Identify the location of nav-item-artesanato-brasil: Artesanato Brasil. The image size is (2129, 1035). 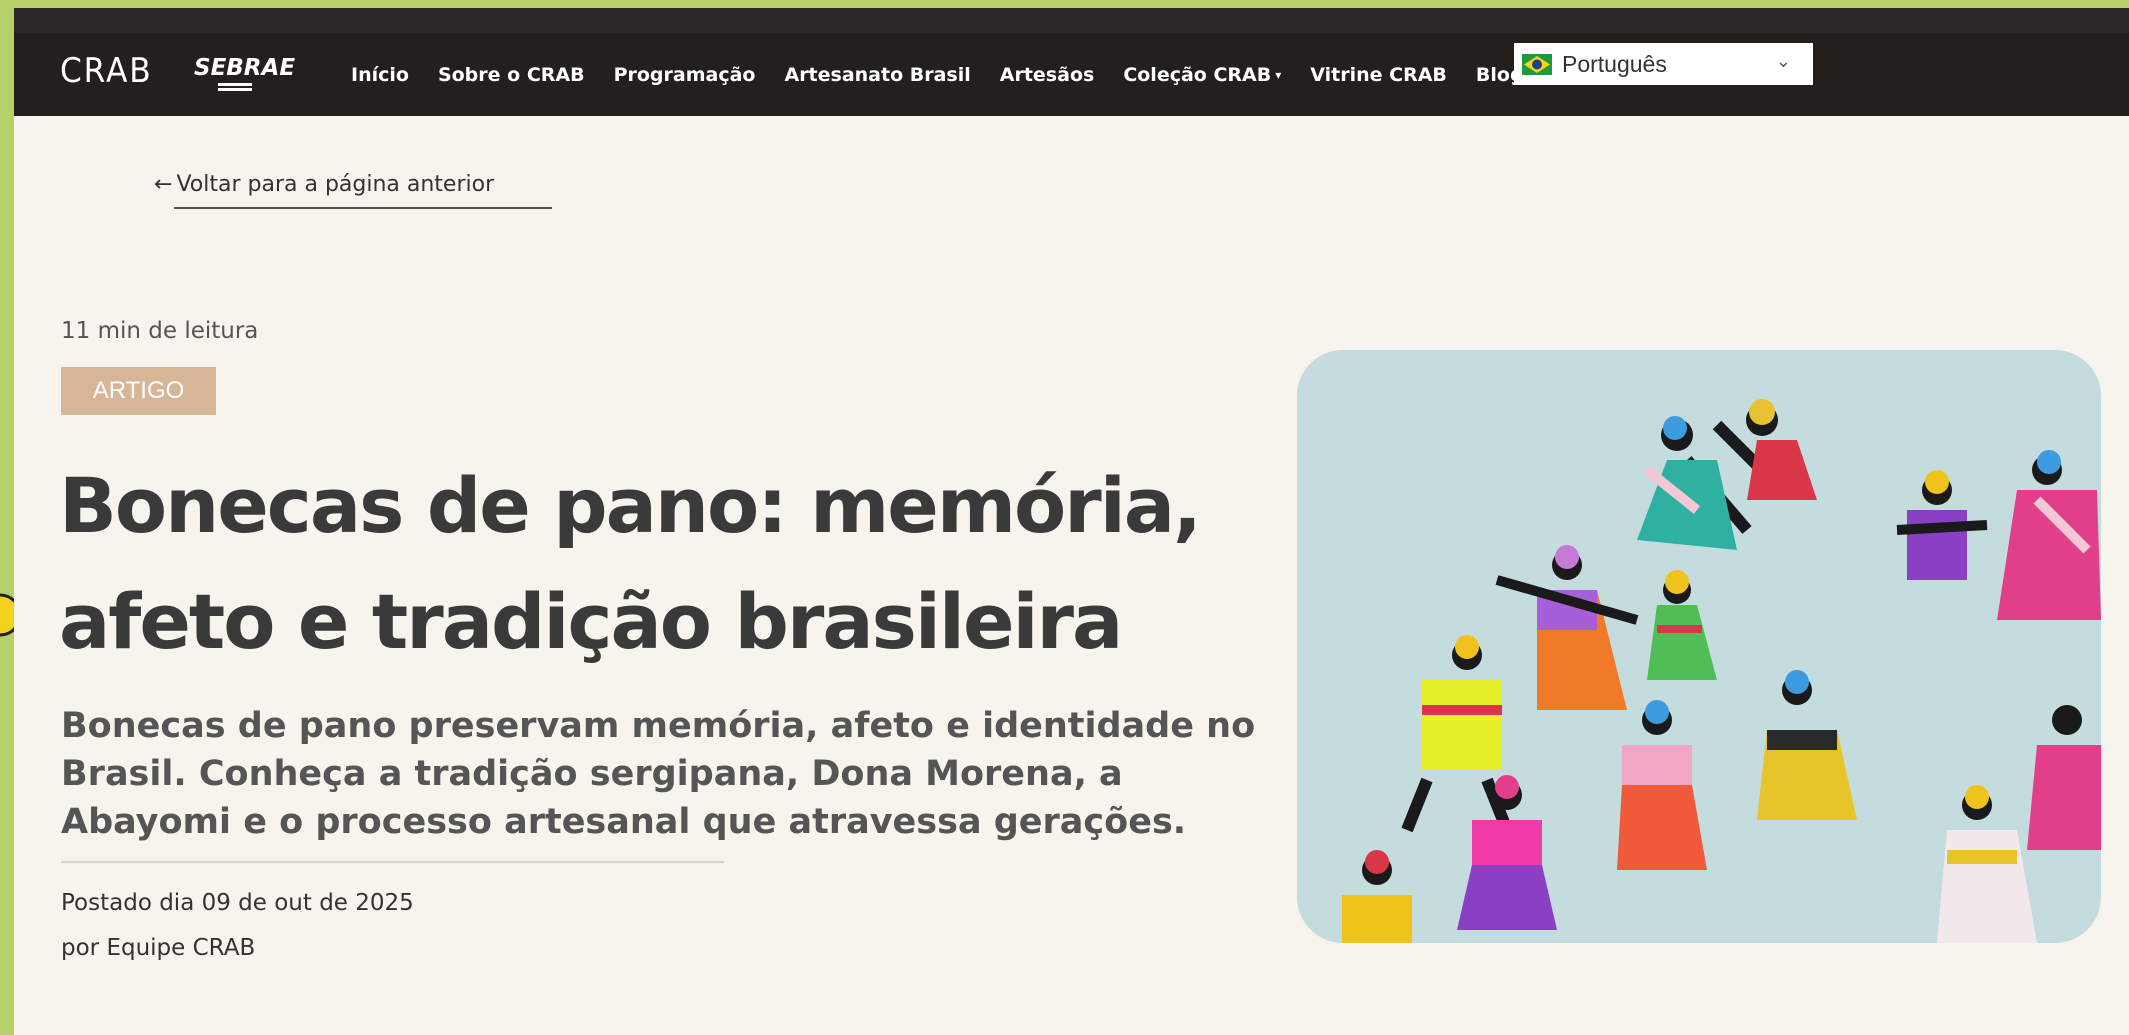
(877, 75).